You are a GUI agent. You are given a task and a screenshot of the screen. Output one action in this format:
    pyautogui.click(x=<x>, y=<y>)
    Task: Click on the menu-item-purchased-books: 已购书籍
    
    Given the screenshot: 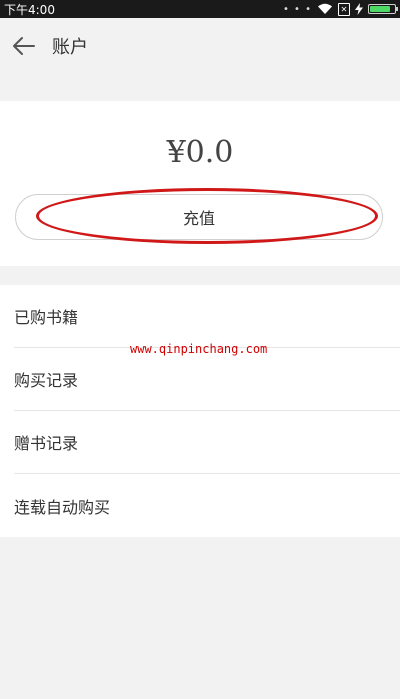 What is the action you would take?
    pyautogui.click(x=207, y=316)
    